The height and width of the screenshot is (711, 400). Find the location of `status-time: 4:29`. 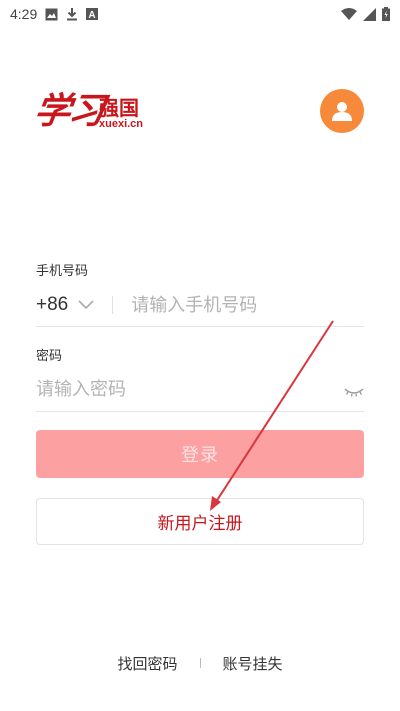

status-time: 4:29 is located at coordinates (24, 14).